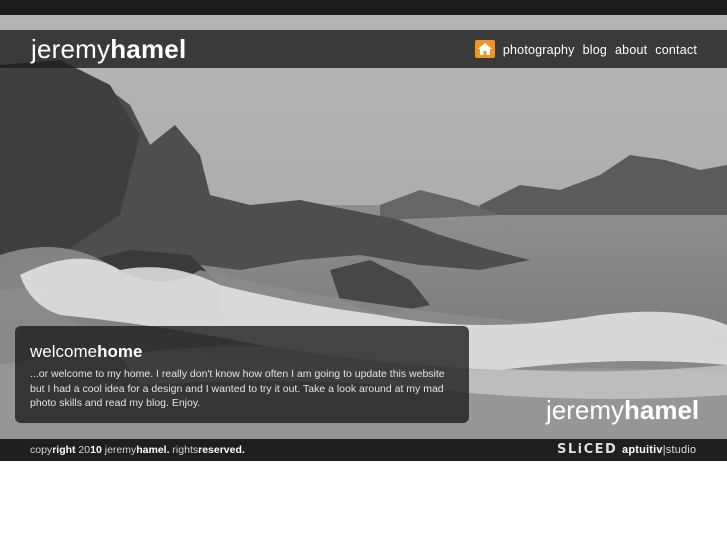 The width and height of the screenshot is (727, 545). Describe the element at coordinates (585, 410) in the screenshot. I see `watermark-light: jeremy` at that location.